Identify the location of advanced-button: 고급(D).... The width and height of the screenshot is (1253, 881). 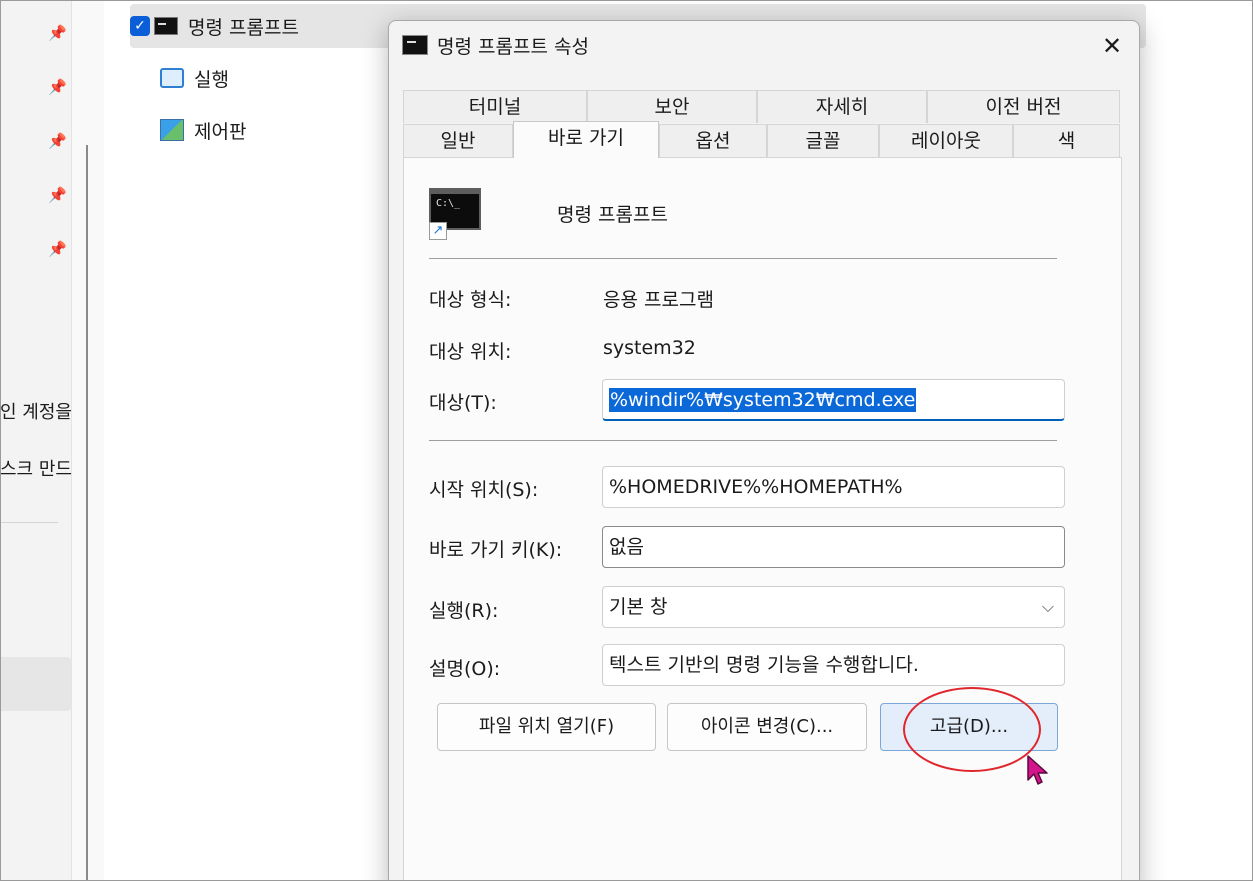
(969, 727).